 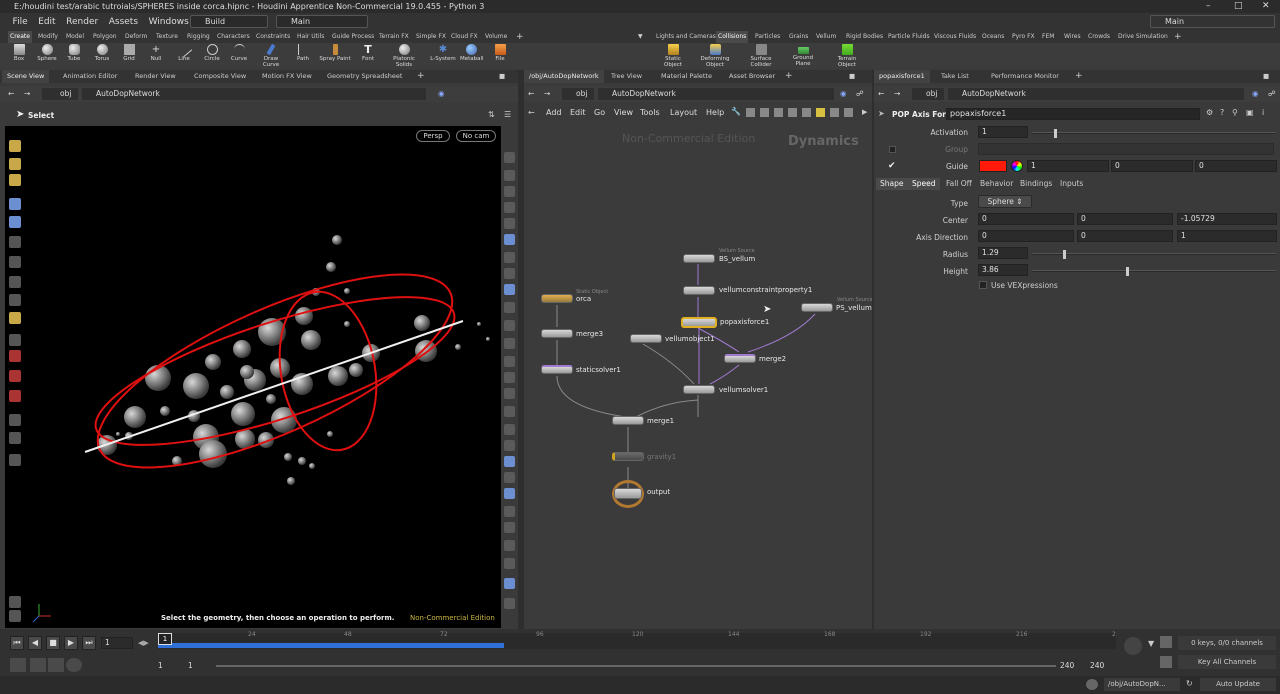 I want to click on tab-render-view: Render View, so click(x=155, y=76).